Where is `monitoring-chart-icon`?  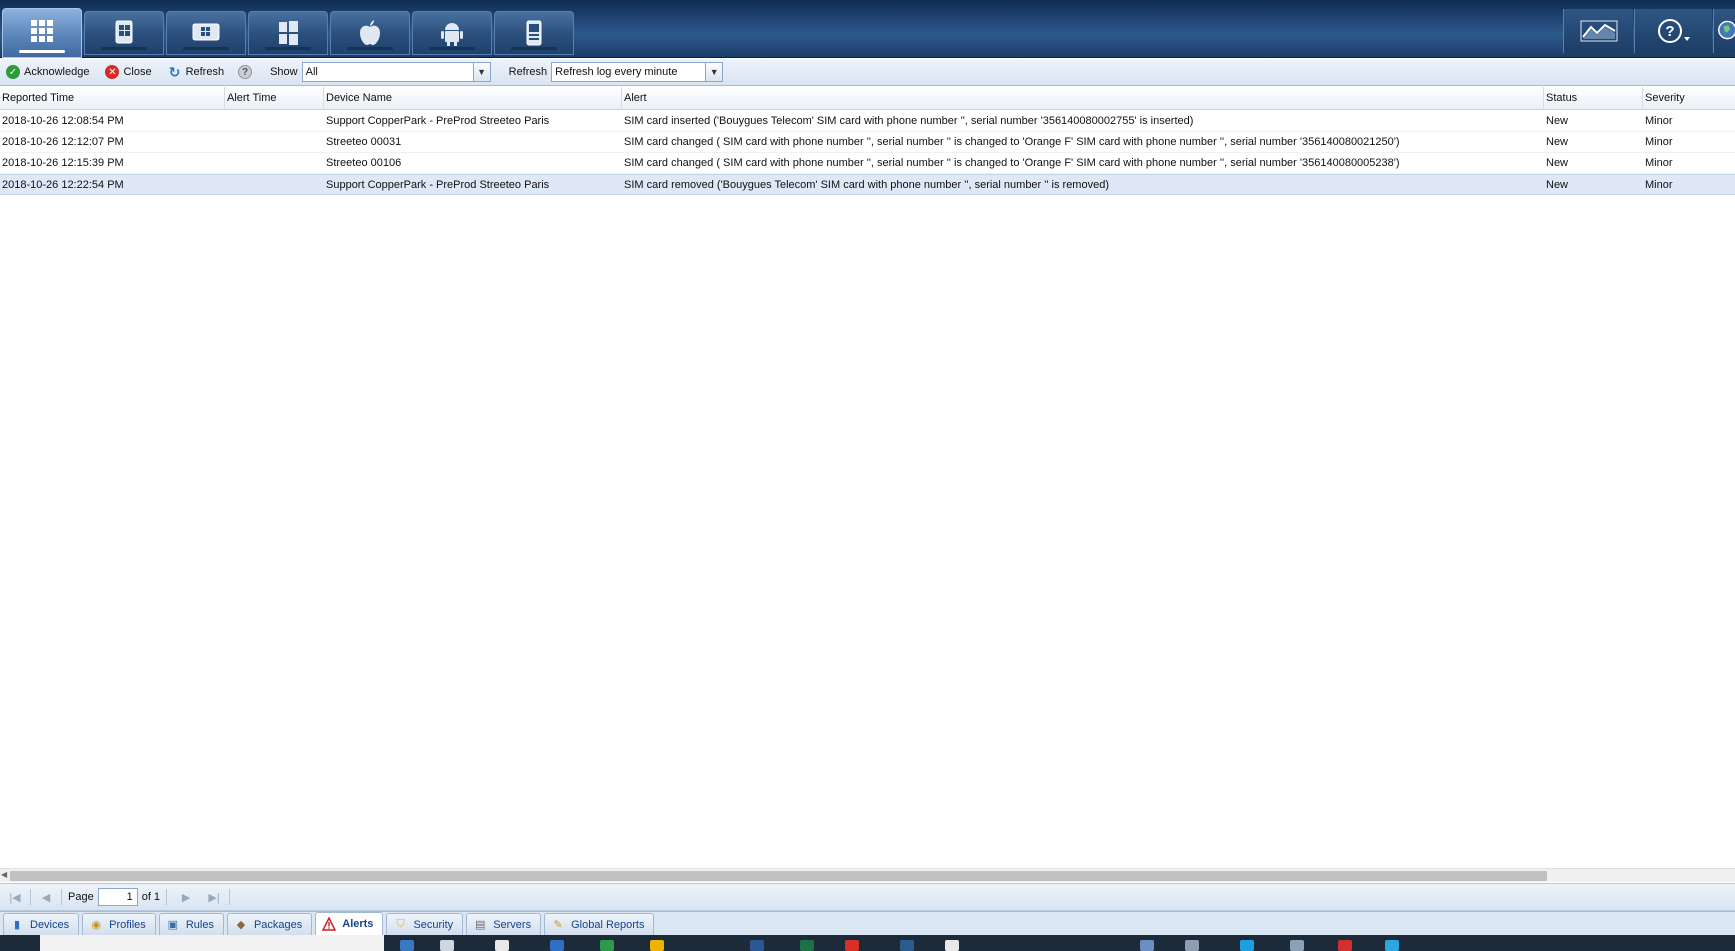
monitoring-chart-icon is located at coordinates (1598, 31).